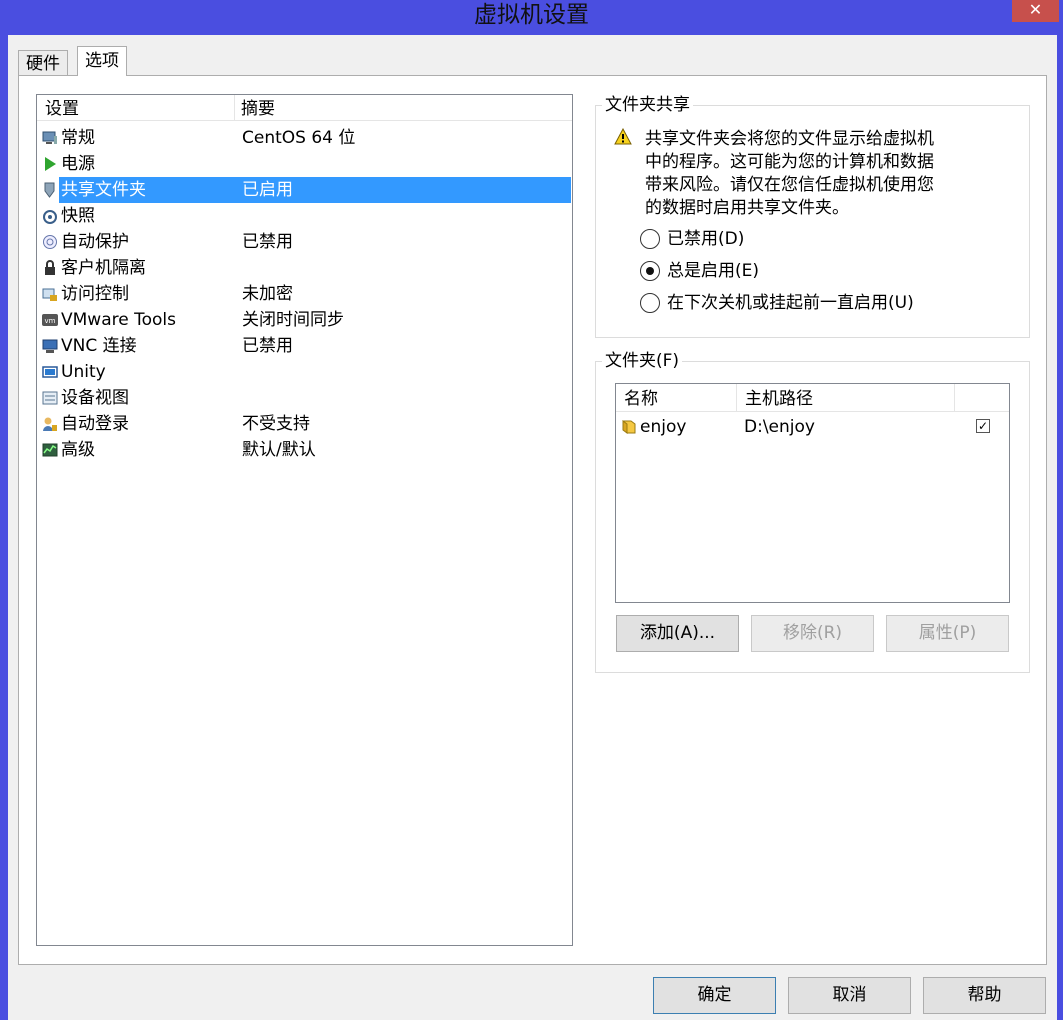  Describe the element at coordinates (83, 372) in the screenshot. I see `settings-row-name: Unity` at that location.